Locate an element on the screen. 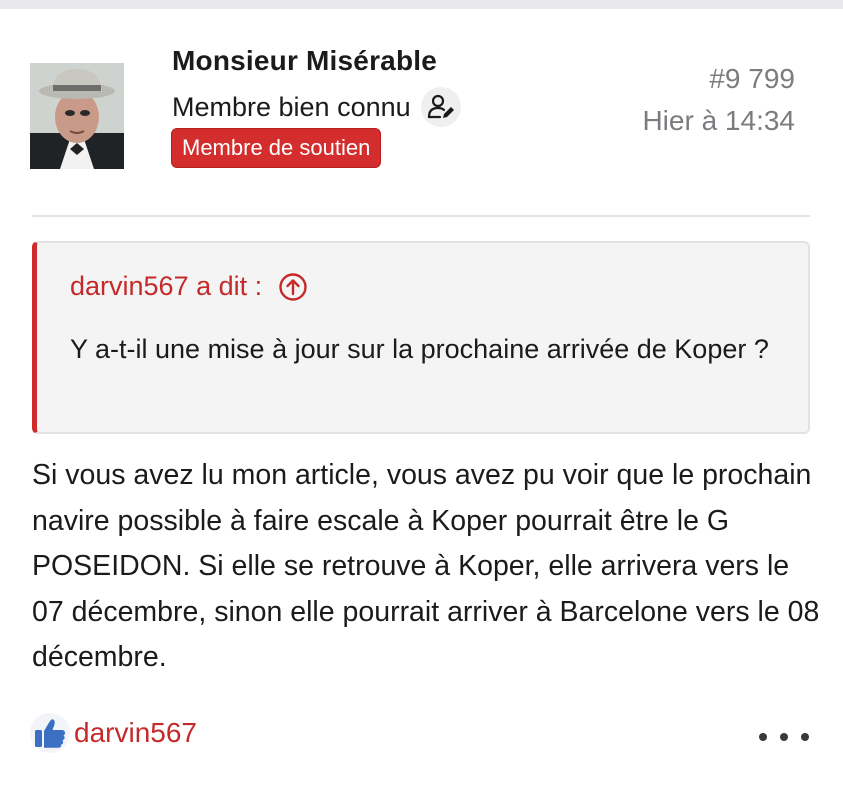  arrow-up-circle-icon is located at coordinates (293, 287).